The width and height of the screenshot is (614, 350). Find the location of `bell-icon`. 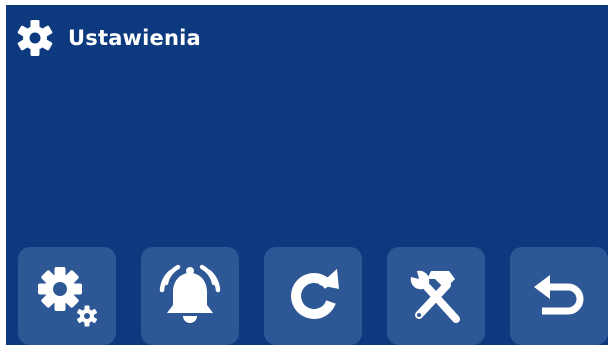

bell-icon is located at coordinates (190, 296).